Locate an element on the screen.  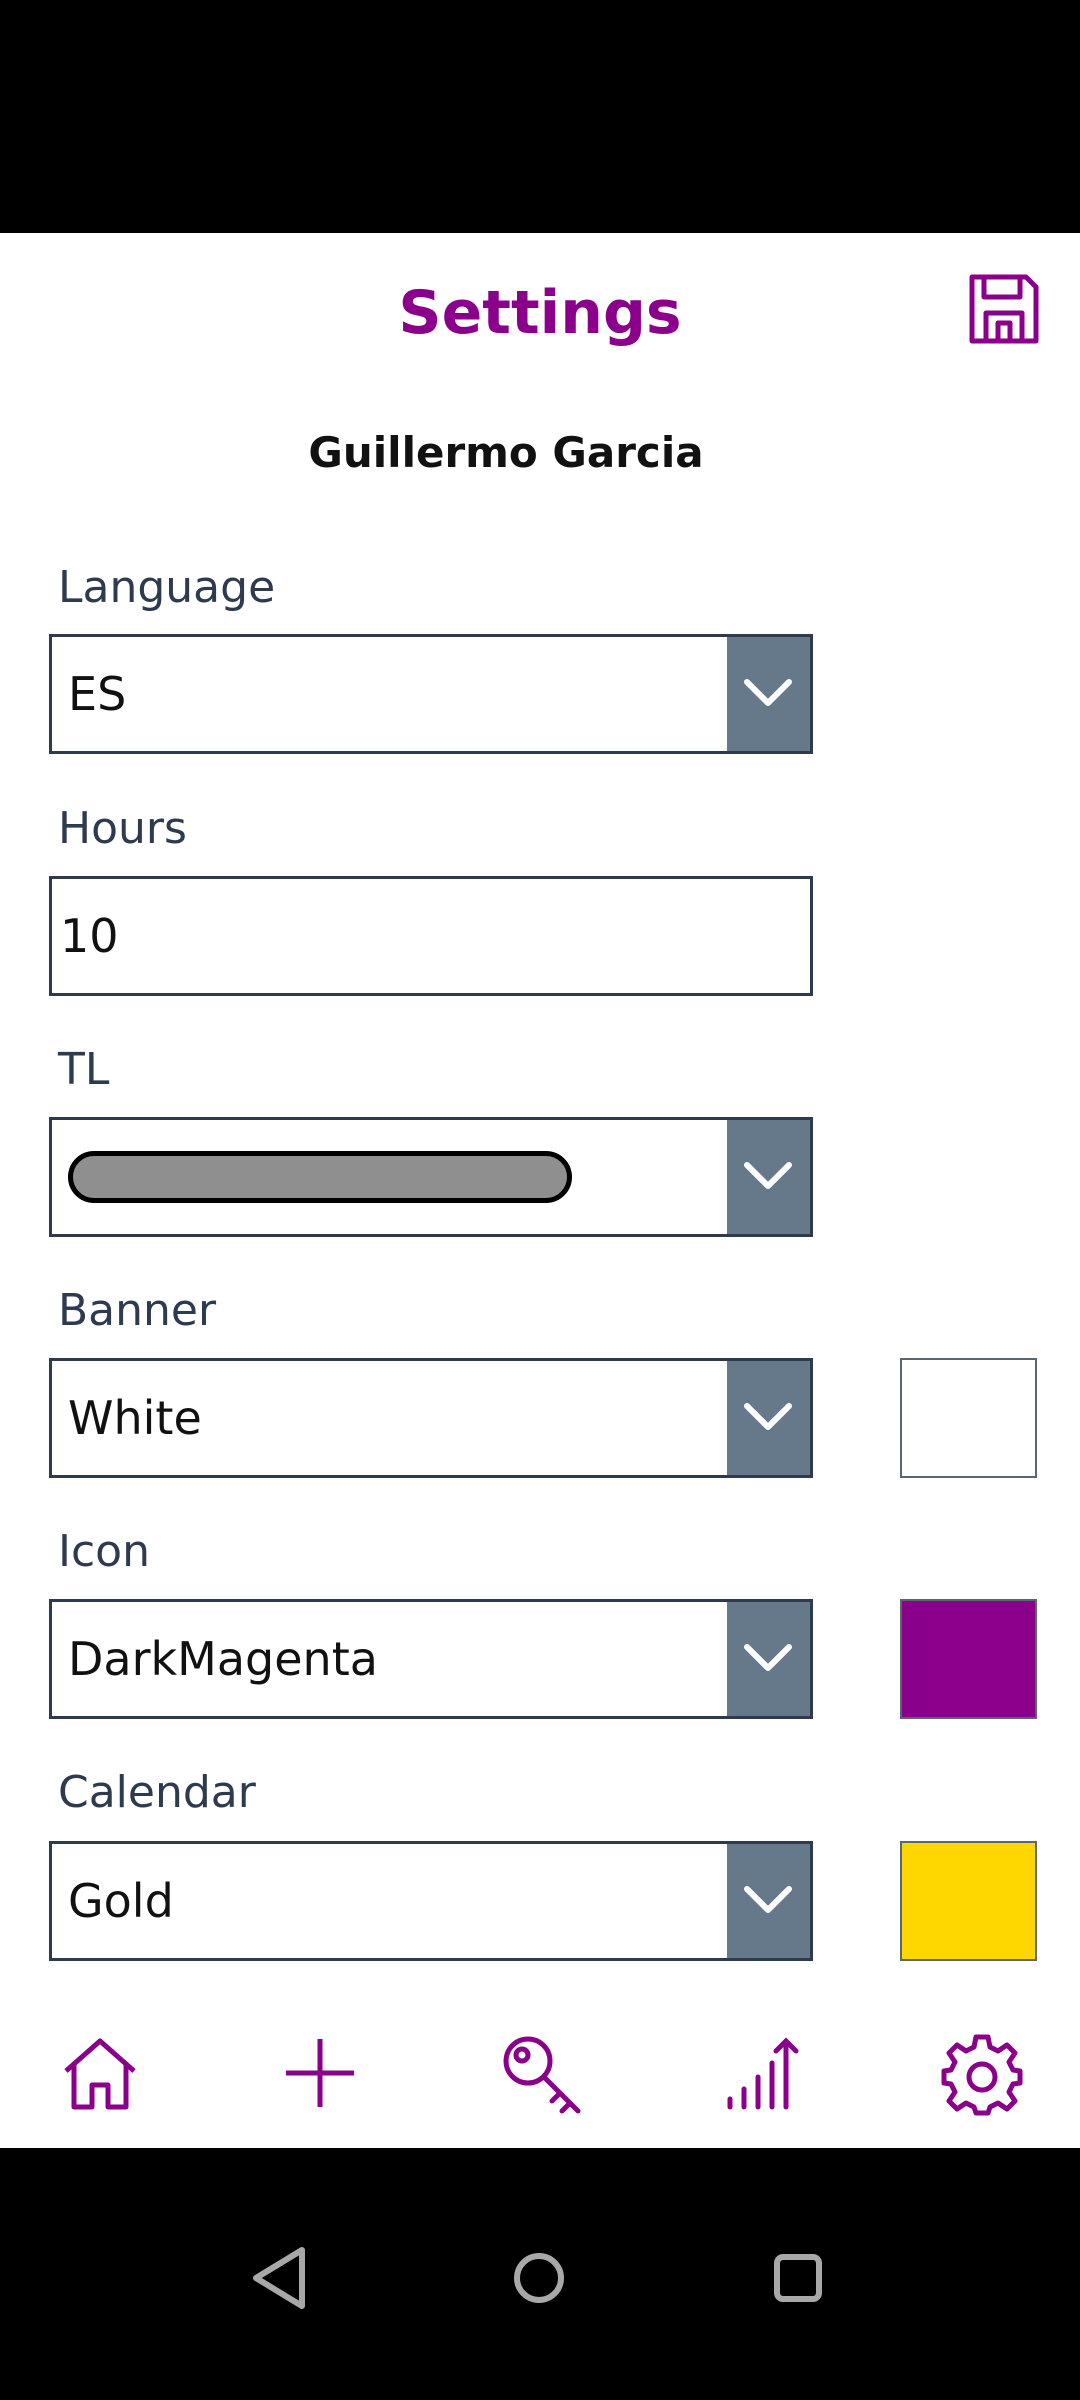
tab-statistics is located at coordinates (760, 2083).